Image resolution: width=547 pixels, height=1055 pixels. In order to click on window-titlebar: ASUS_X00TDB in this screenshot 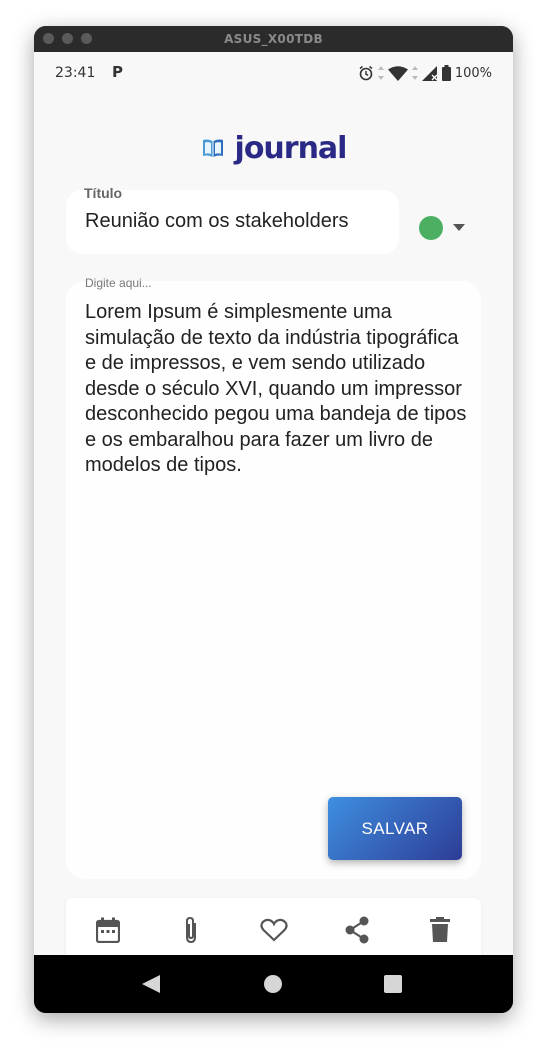, I will do `click(273, 39)`.